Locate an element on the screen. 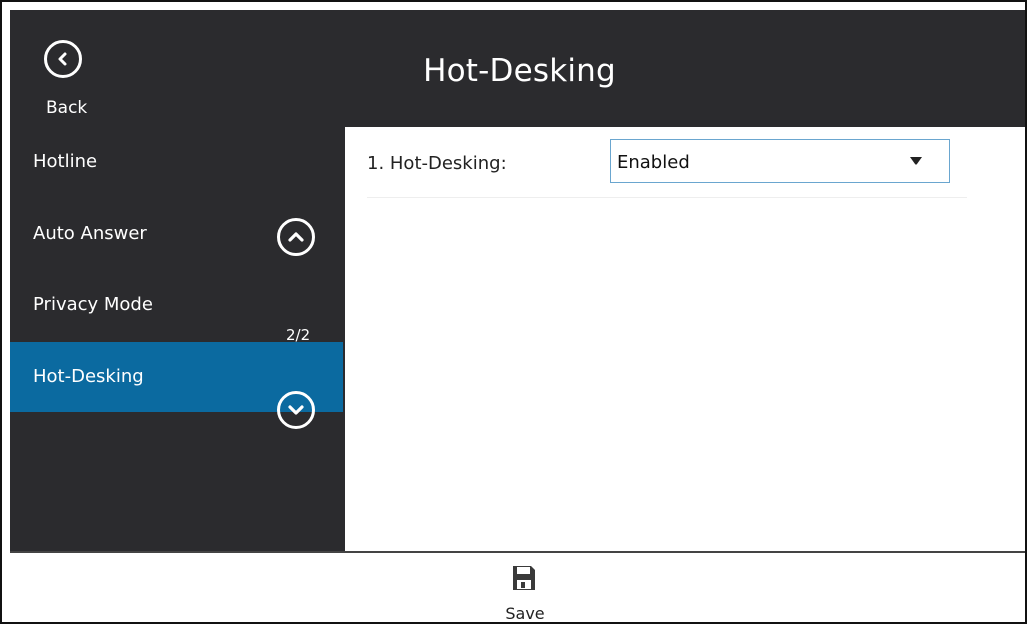  setting-row-hot-desking: 1. Hot-Desking: Enabled is located at coordinates (667, 167).